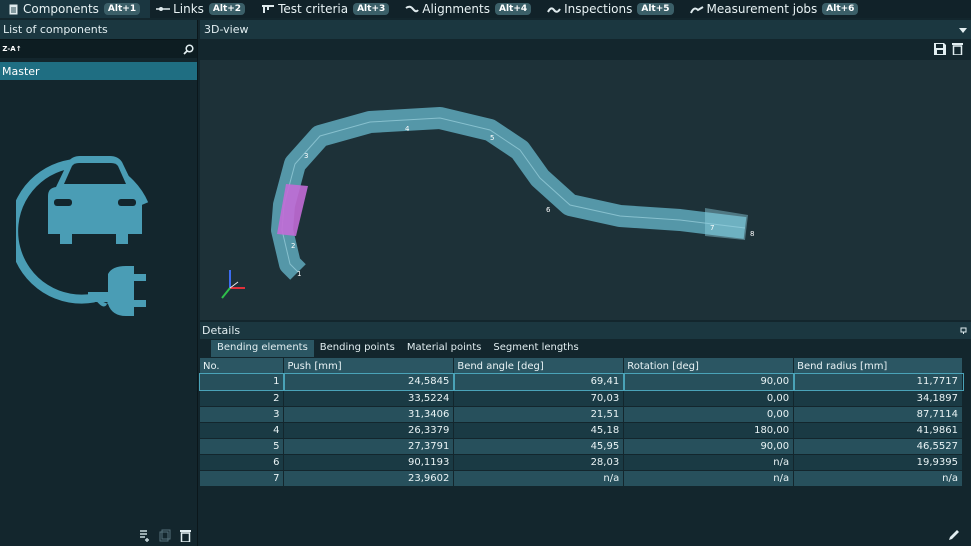 Image resolution: width=971 pixels, height=546 pixels. What do you see at coordinates (585, 330) in the screenshot?
I see `details-header: Details` at bounding box center [585, 330].